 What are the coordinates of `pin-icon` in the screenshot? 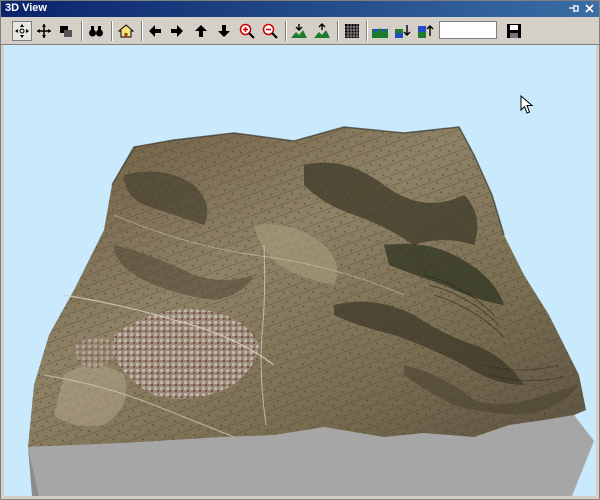 It's located at (573, 8).